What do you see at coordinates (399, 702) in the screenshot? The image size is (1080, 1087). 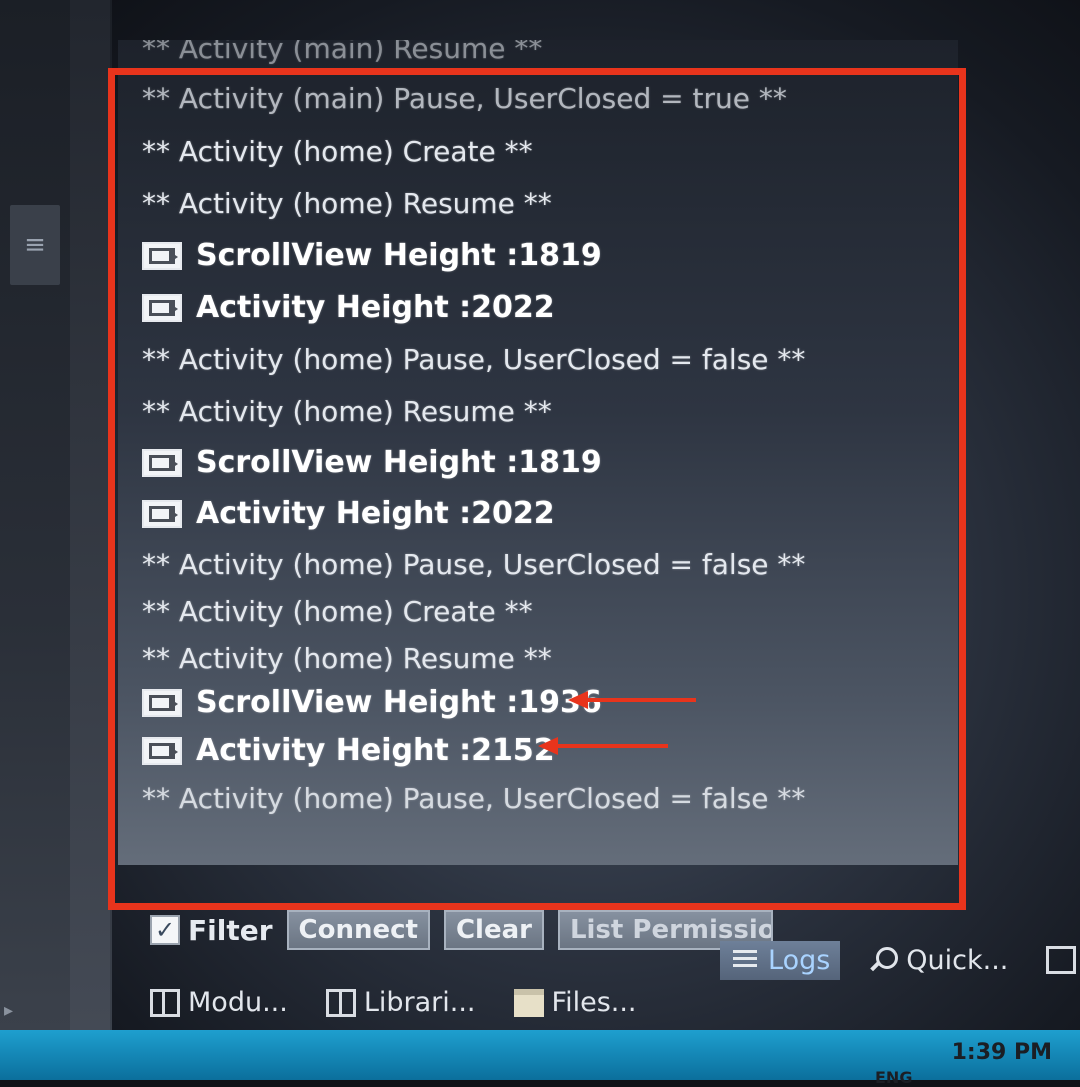 I see `log-text: ScrollView Height :1936` at bounding box center [399, 702].